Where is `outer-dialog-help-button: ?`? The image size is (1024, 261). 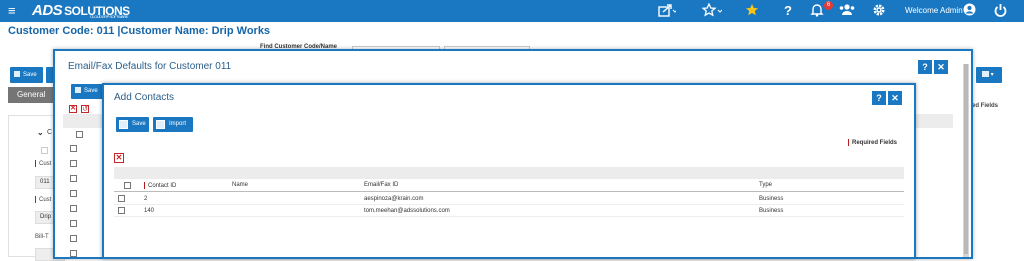 outer-dialog-help-button: ? is located at coordinates (925, 67).